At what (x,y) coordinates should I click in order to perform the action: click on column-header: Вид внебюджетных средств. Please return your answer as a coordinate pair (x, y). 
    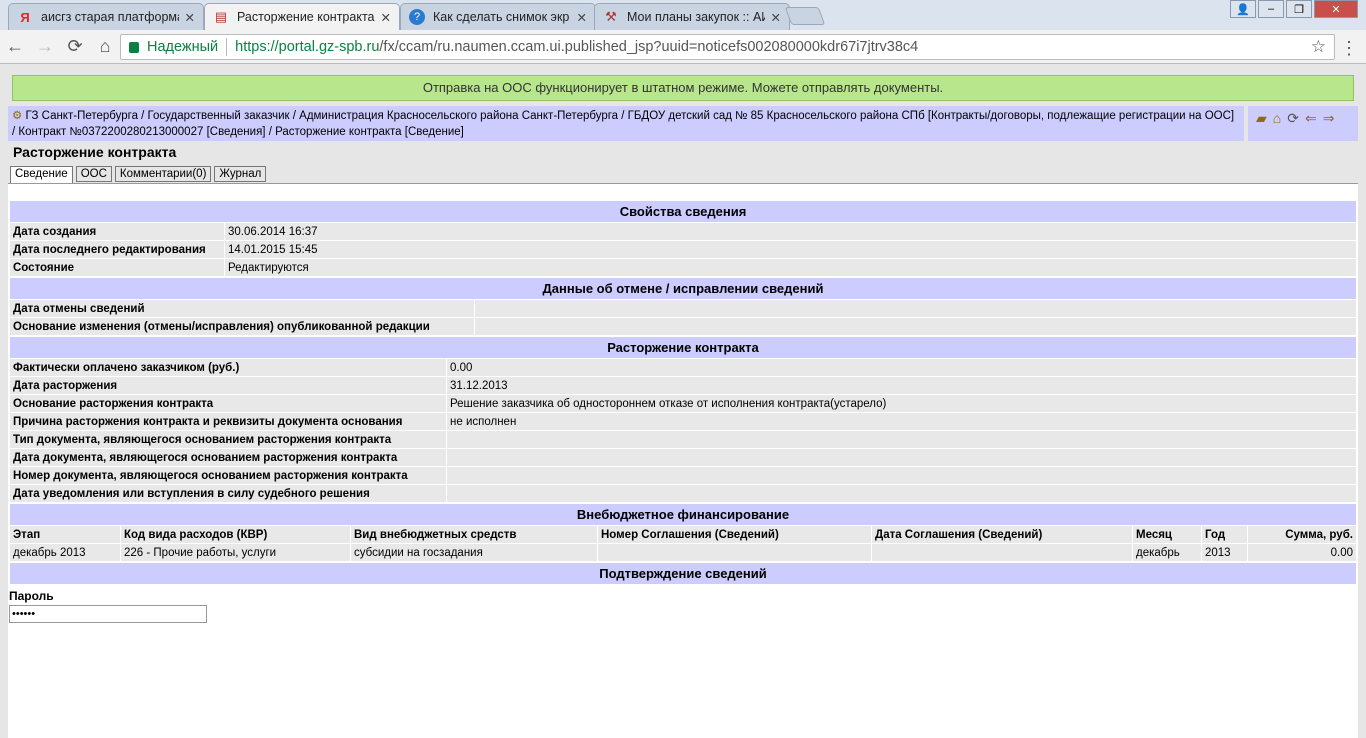
    Looking at the image, I should click on (474, 534).